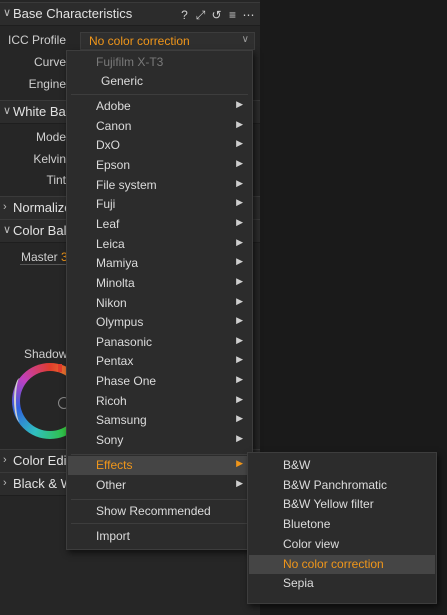  Describe the element at coordinates (41, 111) in the screenshot. I see `section-title: White Bal` at that location.